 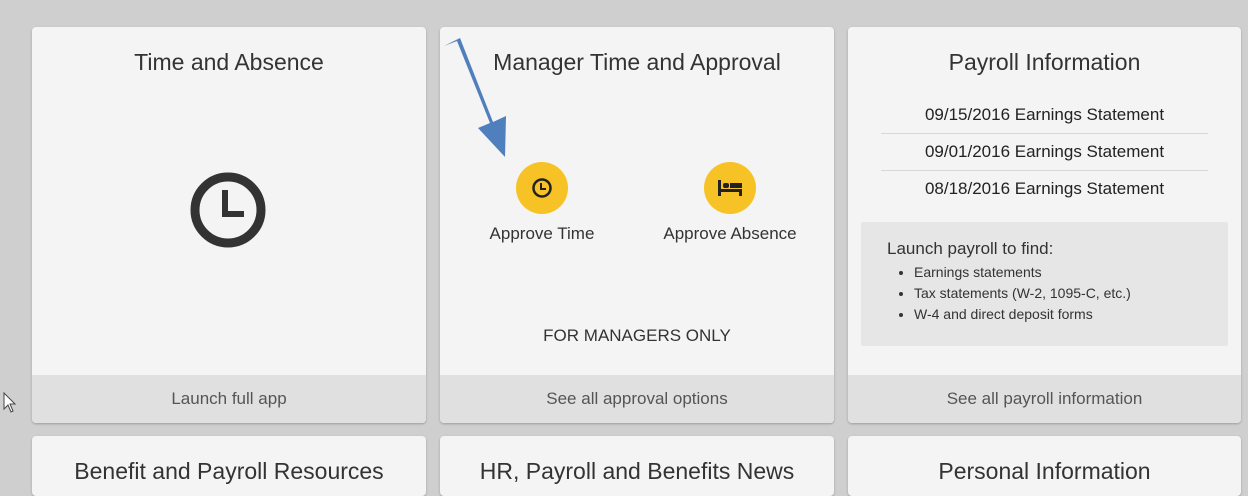 What do you see at coordinates (637, 471) in the screenshot?
I see `card-title: HR, Payroll and Benefits News` at bounding box center [637, 471].